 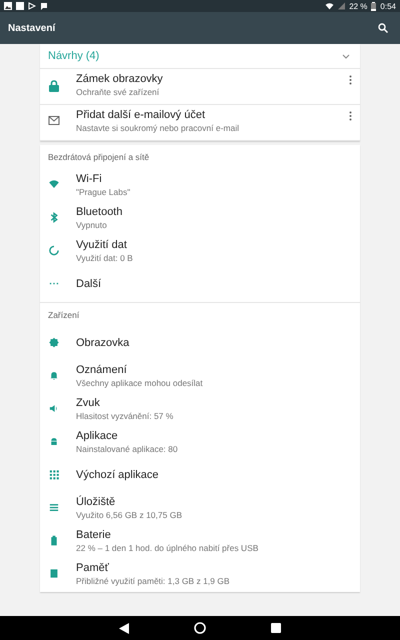 I want to click on section-header: Zařízení, so click(x=63, y=315).